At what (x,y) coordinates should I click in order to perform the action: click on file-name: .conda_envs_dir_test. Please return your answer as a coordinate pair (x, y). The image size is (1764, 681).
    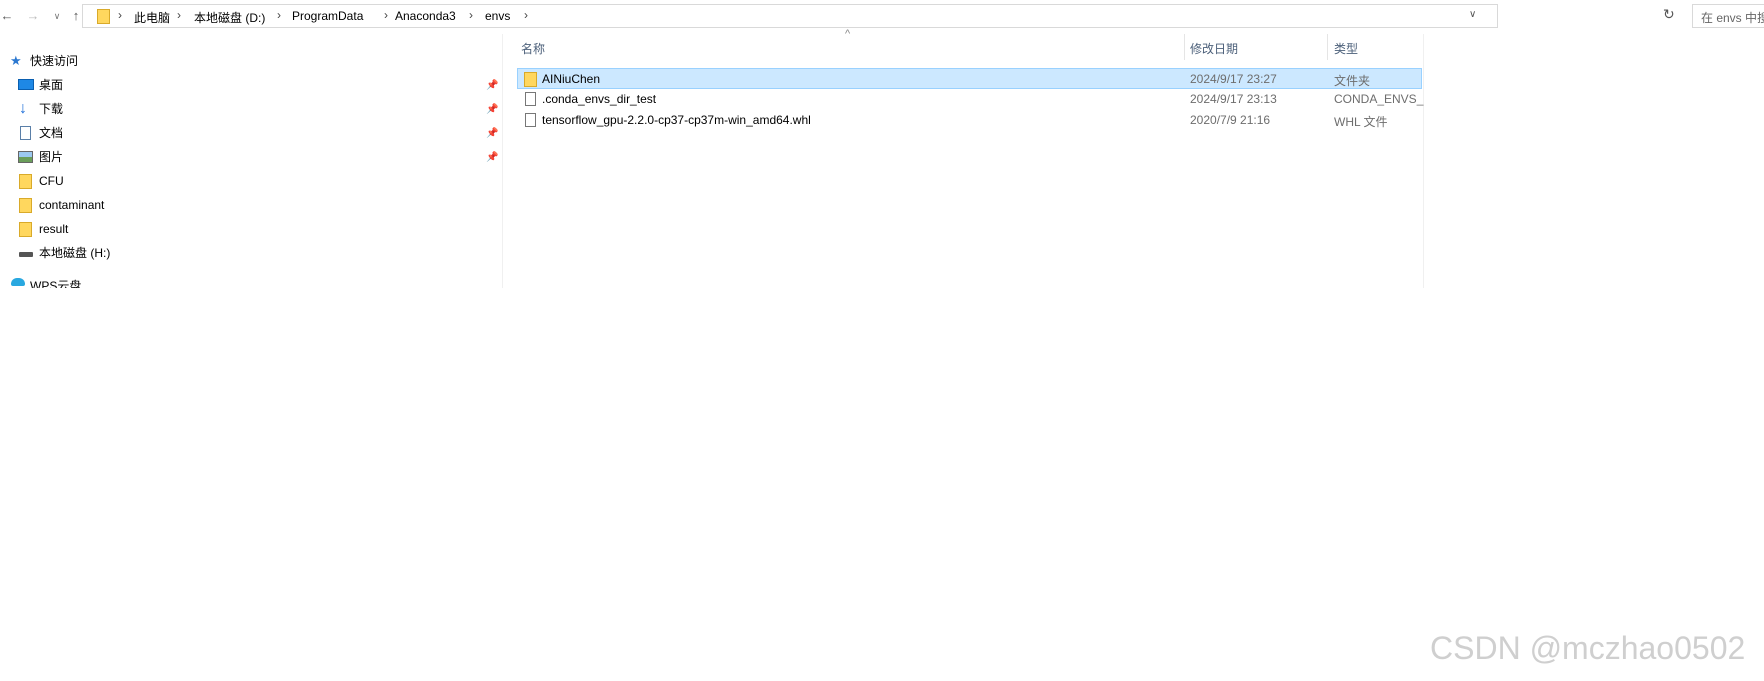
    Looking at the image, I should click on (599, 99).